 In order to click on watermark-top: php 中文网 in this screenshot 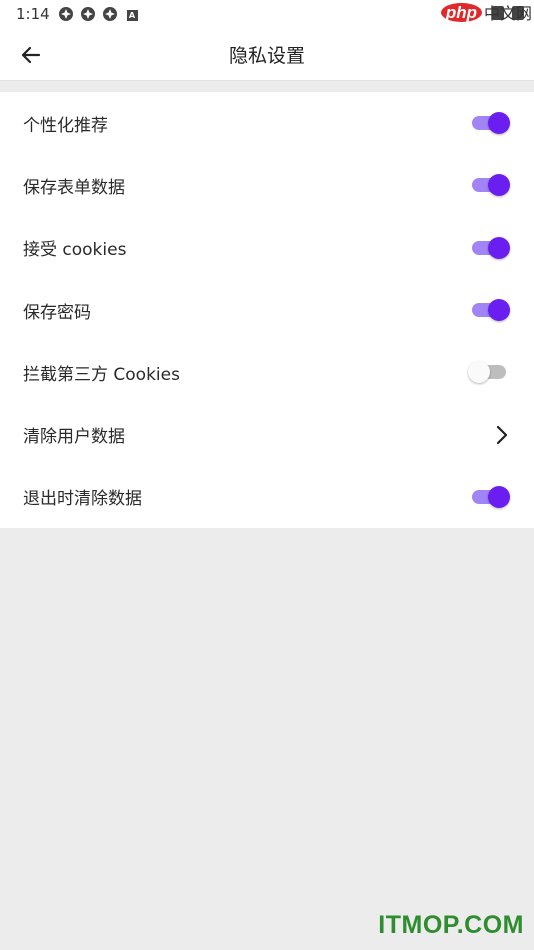, I will do `click(486, 12)`.